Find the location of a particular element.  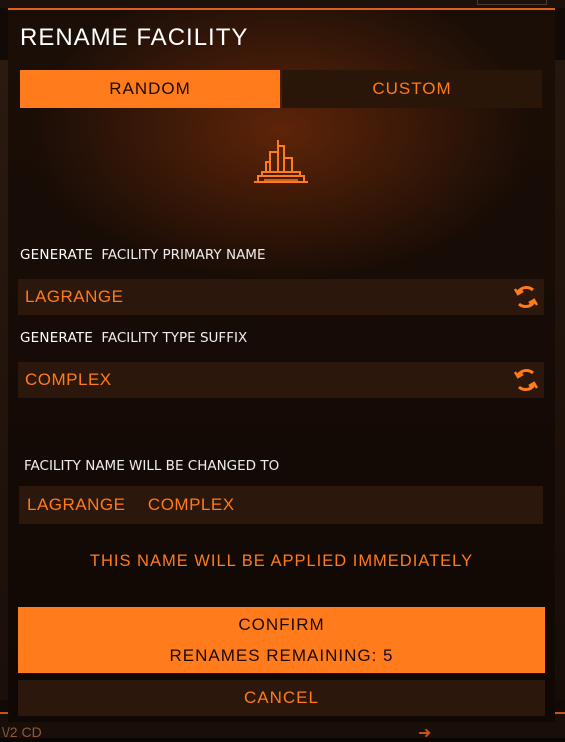

type-suffix-field: COMPLEX is located at coordinates (281, 380).